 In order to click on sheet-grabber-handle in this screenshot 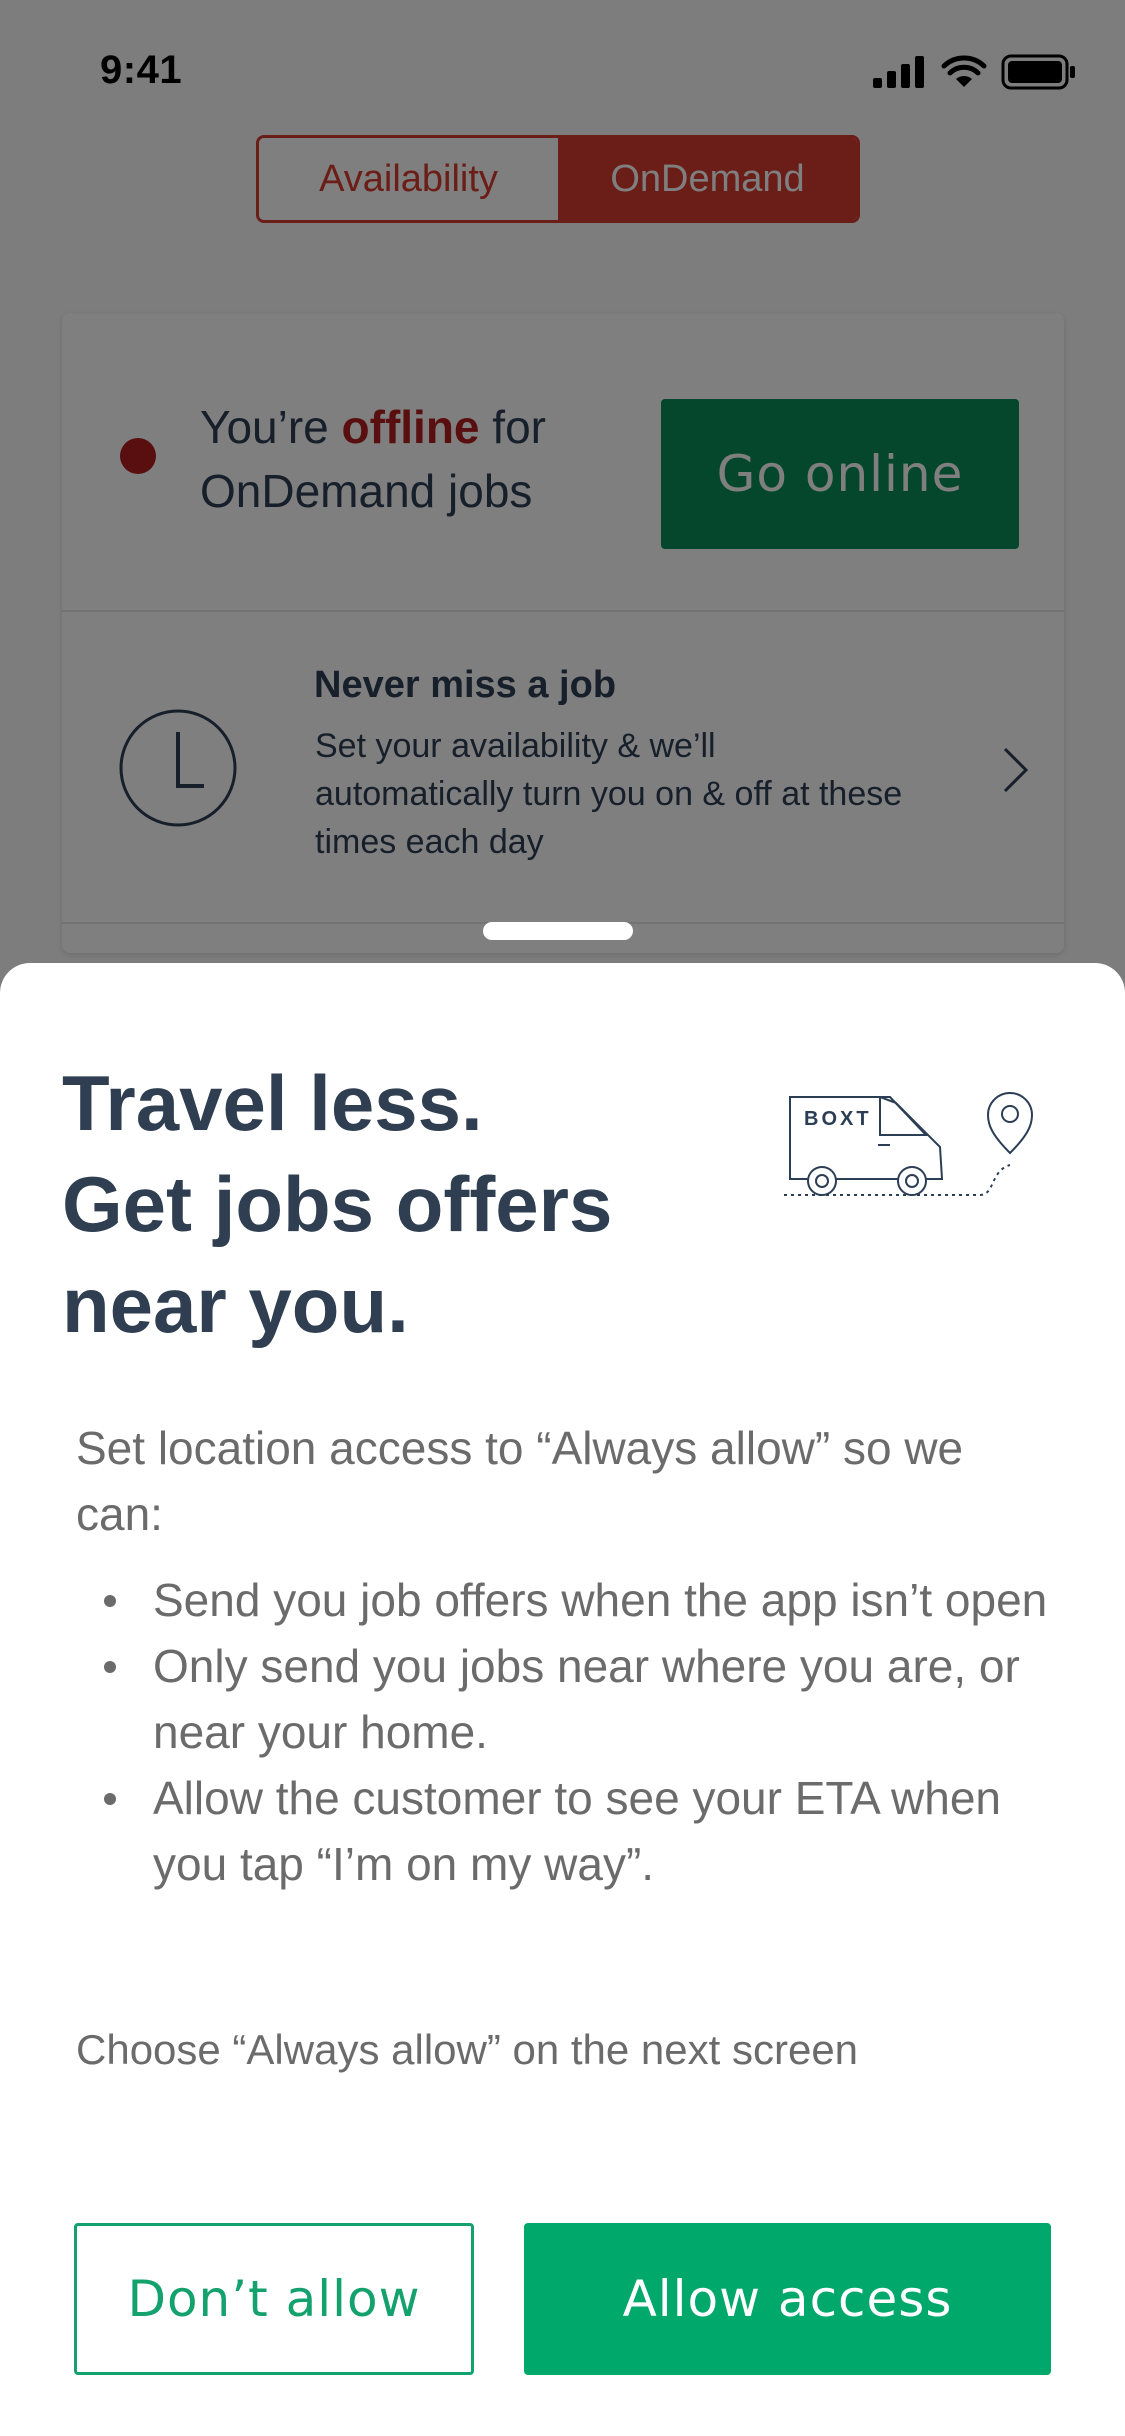, I will do `click(558, 931)`.